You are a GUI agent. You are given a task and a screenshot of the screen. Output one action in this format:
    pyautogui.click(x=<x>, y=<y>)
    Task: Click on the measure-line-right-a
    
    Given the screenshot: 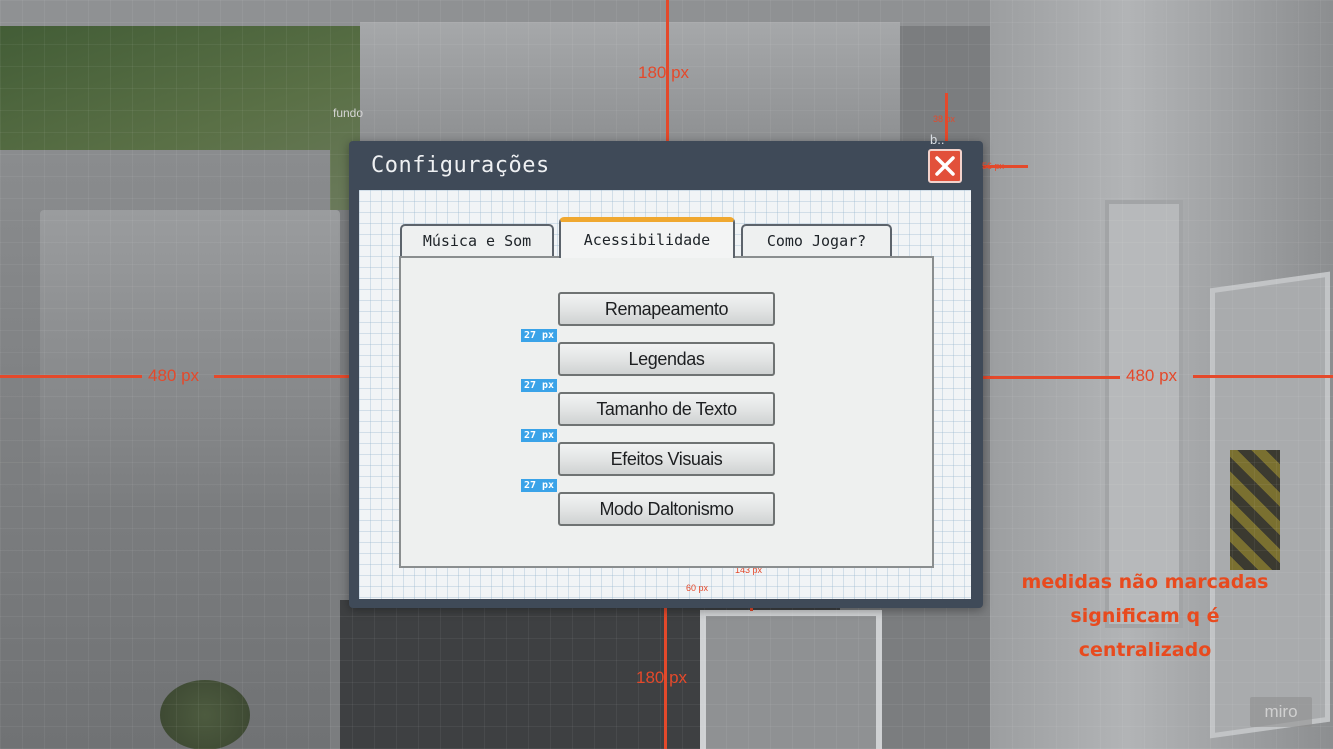 What is the action you would take?
    pyautogui.click(x=1050, y=377)
    